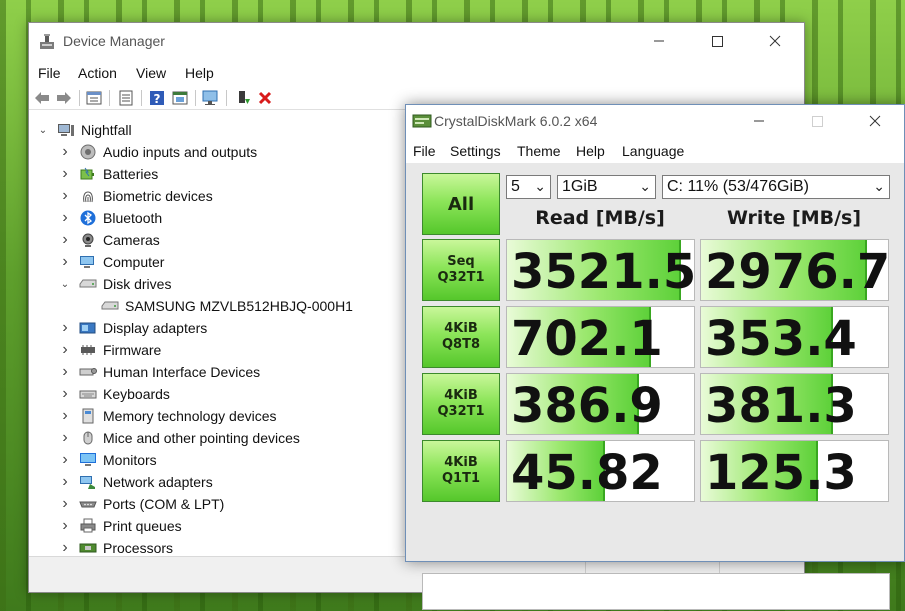  What do you see at coordinates (461, 337) in the screenshot?
I see `test-button: 4KiB Q8T8` at bounding box center [461, 337].